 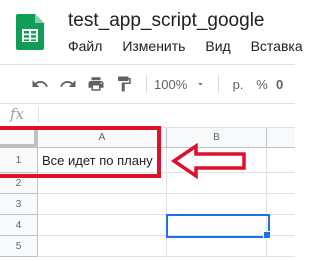 I want to click on cell-b5, so click(x=217, y=246).